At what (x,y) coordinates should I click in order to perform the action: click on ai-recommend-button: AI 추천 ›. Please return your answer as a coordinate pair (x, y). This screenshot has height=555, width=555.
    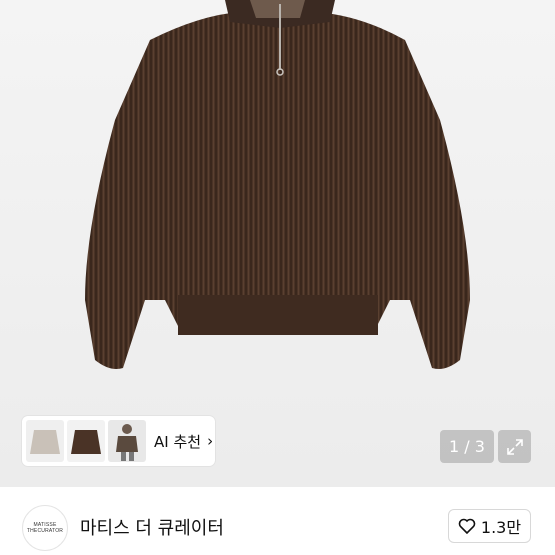
    Looking at the image, I should click on (118, 441).